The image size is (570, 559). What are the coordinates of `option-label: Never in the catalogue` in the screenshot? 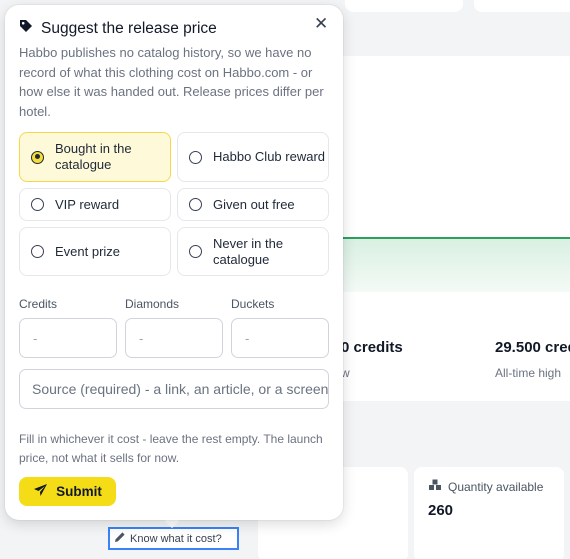 It's located at (248, 251).